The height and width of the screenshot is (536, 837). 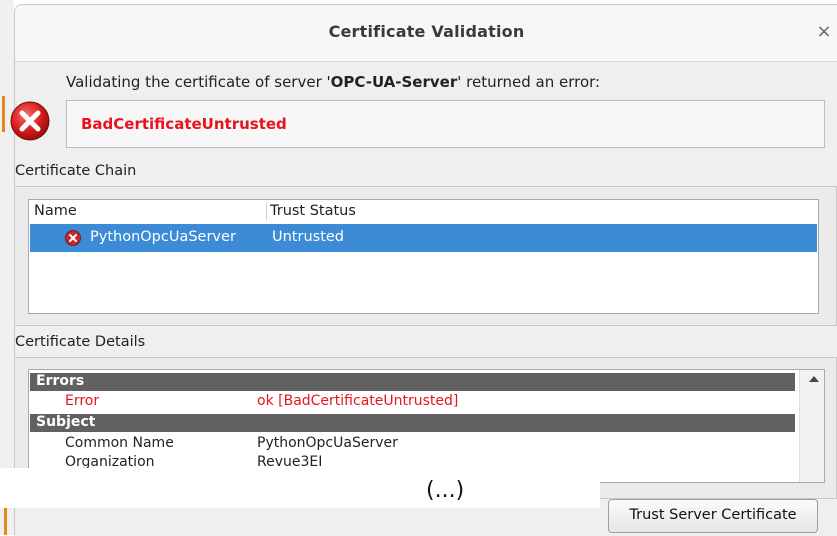 I want to click on cert-trust-status: Untrusted, so click(x=308, y=237).